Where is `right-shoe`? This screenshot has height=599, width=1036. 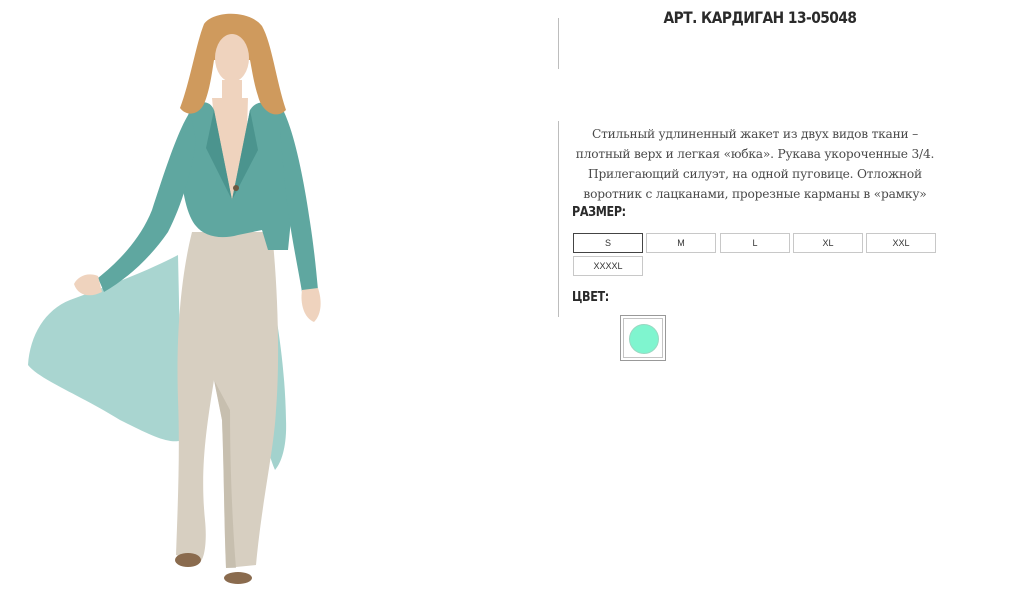 right-shoe is located at coordinates (238, 578).